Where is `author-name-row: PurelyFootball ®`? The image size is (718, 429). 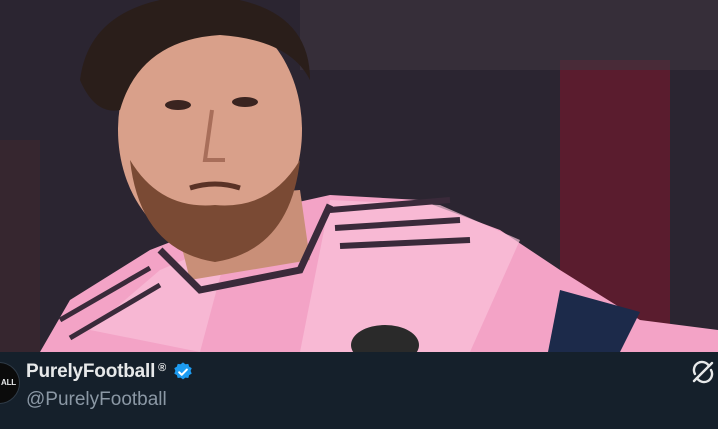
author-name-row: PurelyFootball ® is located at coordinates (110, 372).